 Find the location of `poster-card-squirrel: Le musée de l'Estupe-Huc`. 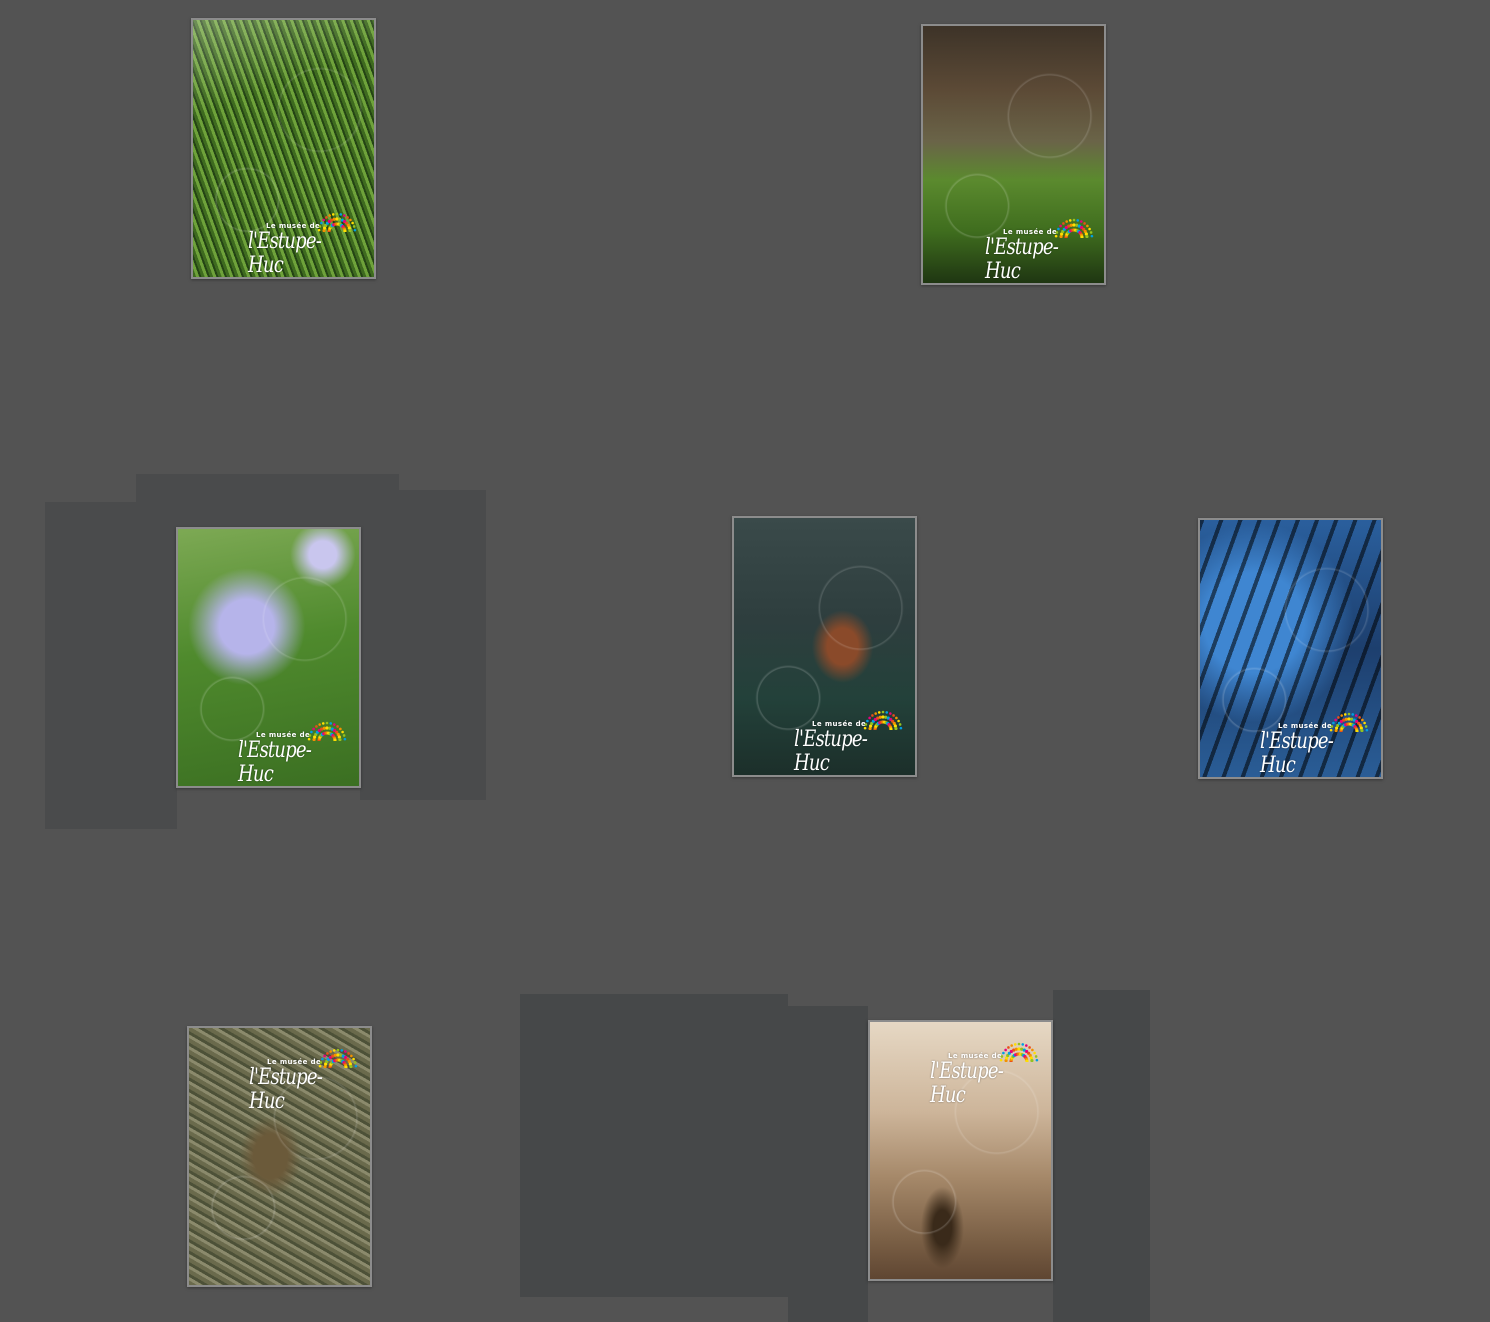

poster-card-squirrel: Le musée de l'Estupe-Huc is located at coordinates (824, 646).